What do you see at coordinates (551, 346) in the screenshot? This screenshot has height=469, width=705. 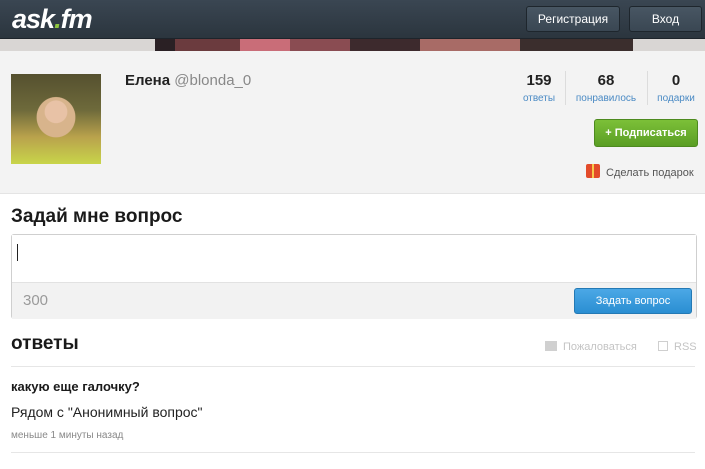 I see `flag-icon` at bounding box center [551, 346].